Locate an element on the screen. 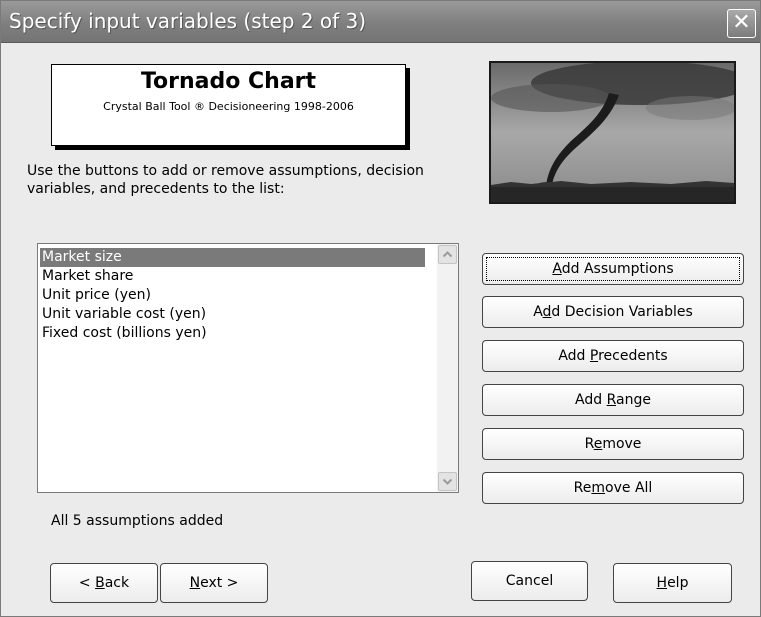 The height and width of the screenshot is (617, 761). list-item-fixed-cost: Fixed cost (billions yen) is located at coordinates (232, 333).